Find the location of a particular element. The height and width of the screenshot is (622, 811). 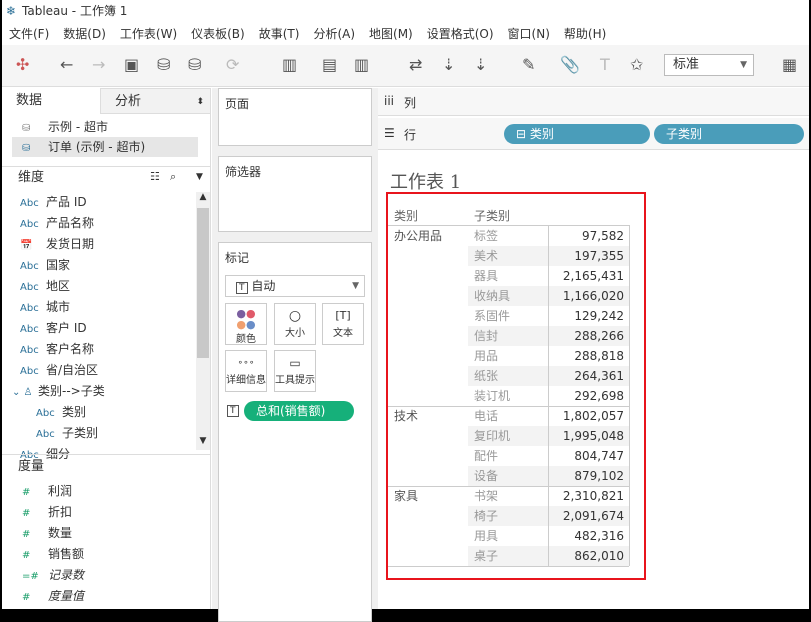

menu-item: 故事(T) is located at coordinates (279, 34).